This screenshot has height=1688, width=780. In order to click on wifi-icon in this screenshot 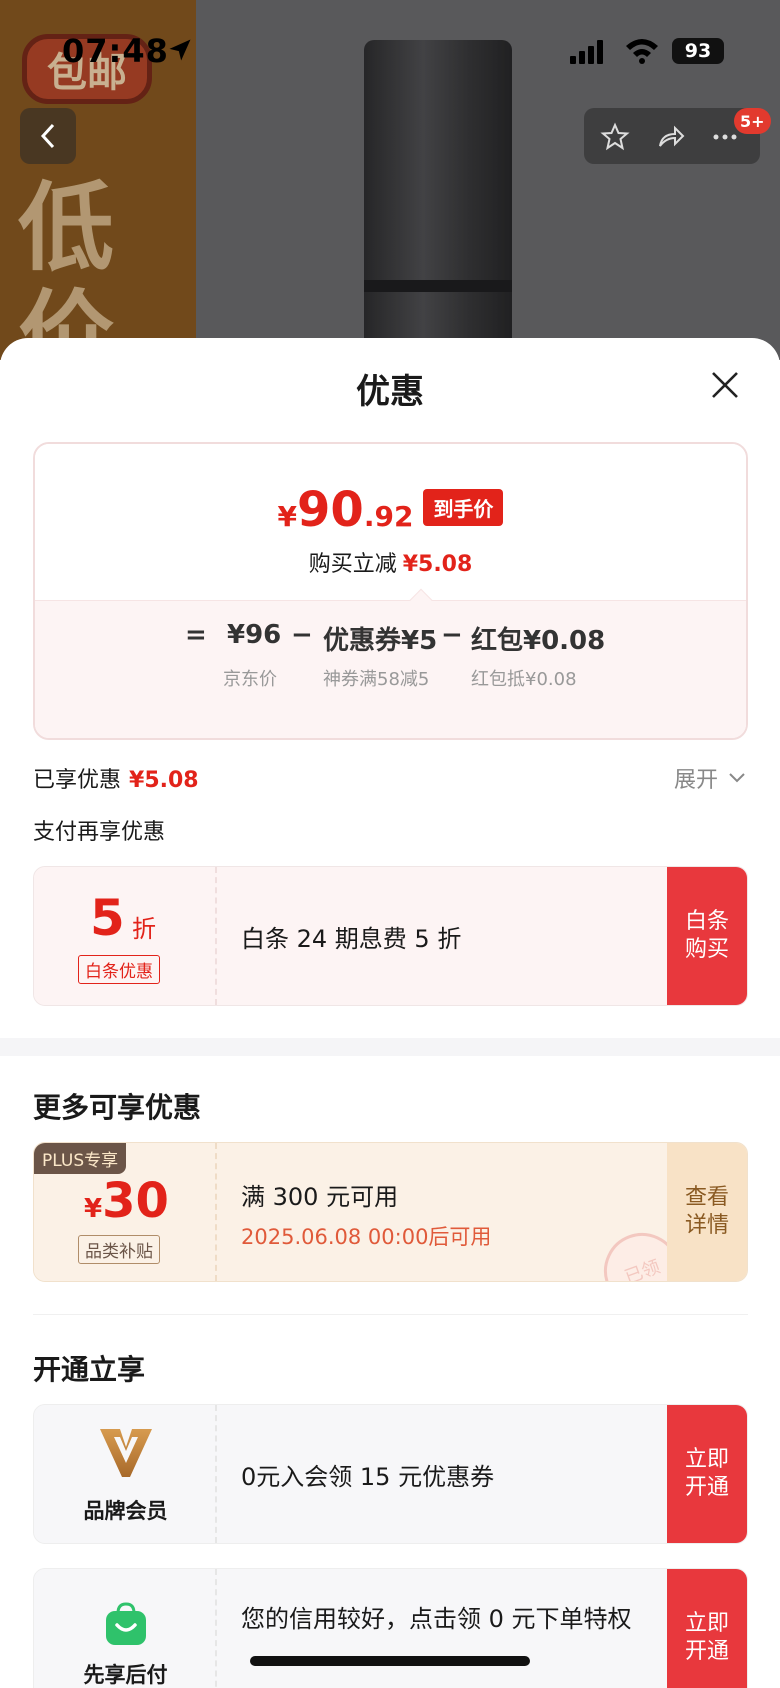, I will do `click(642, 51)`.